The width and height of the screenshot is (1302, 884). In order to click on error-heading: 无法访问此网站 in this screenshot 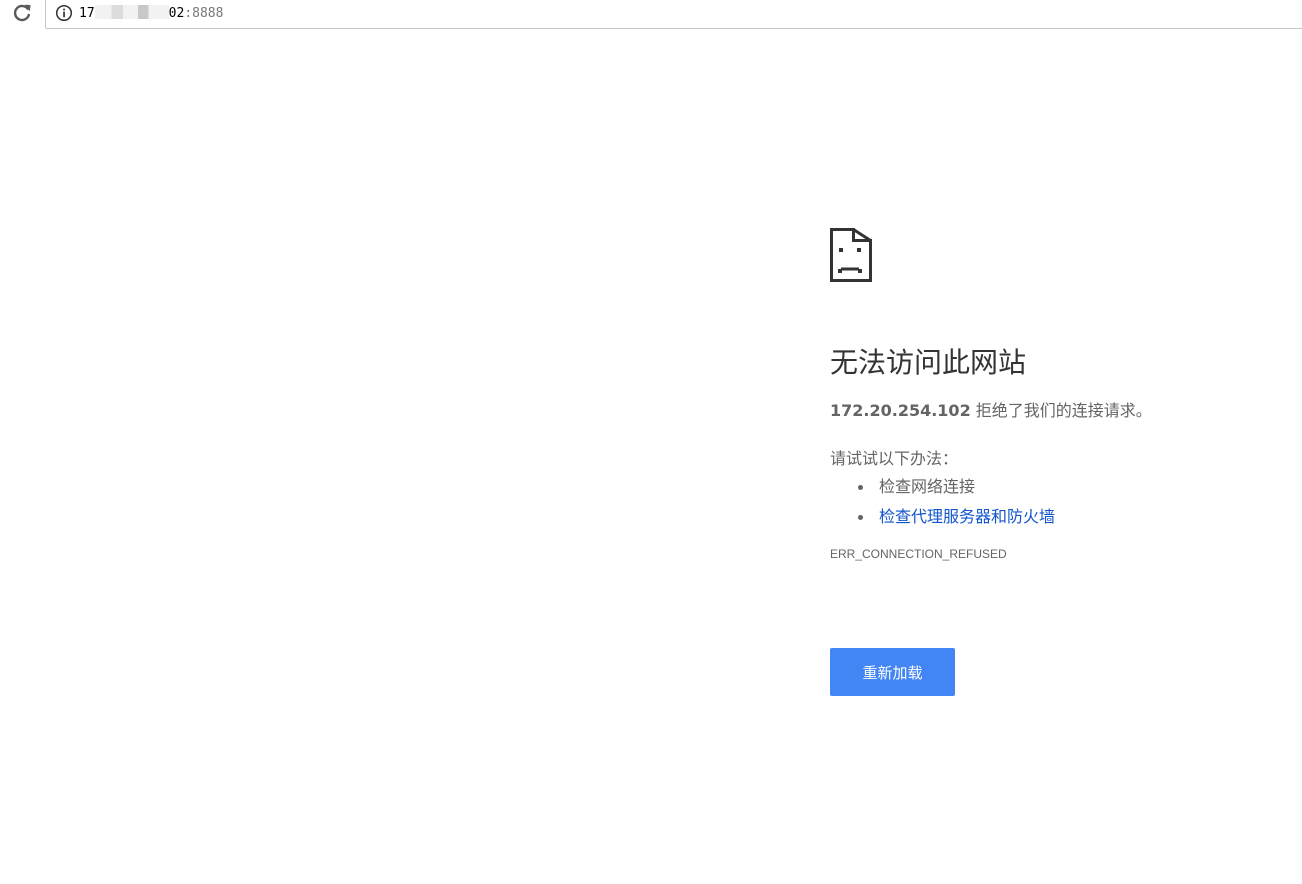, I will do `click(928, 362)`.